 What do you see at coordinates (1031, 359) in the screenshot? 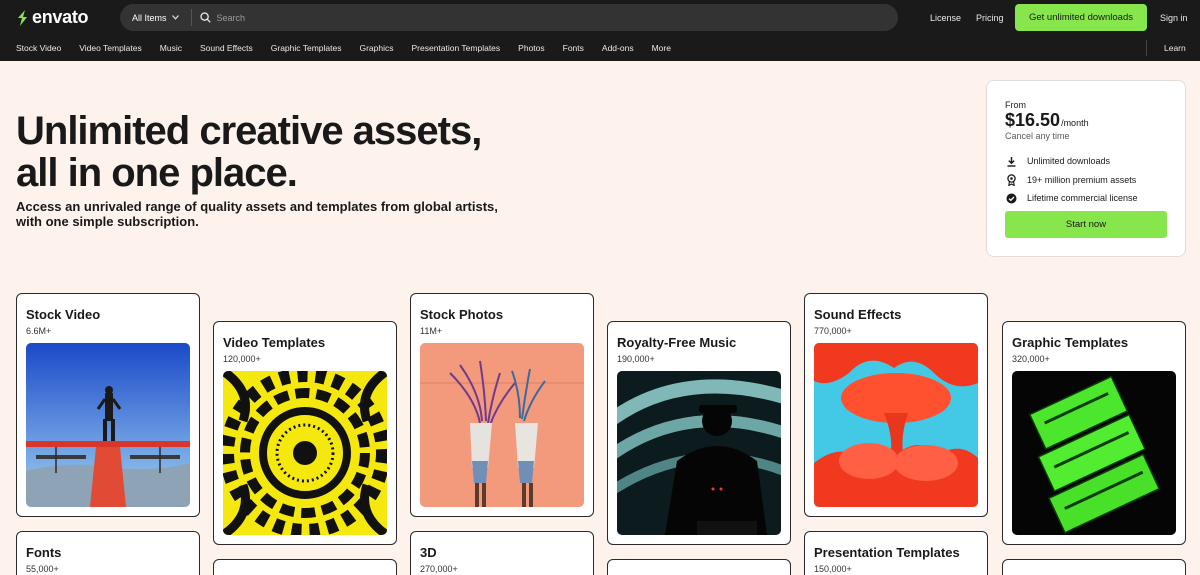
I see `card-count: 320,000+` at bounding box center [1031, 359].